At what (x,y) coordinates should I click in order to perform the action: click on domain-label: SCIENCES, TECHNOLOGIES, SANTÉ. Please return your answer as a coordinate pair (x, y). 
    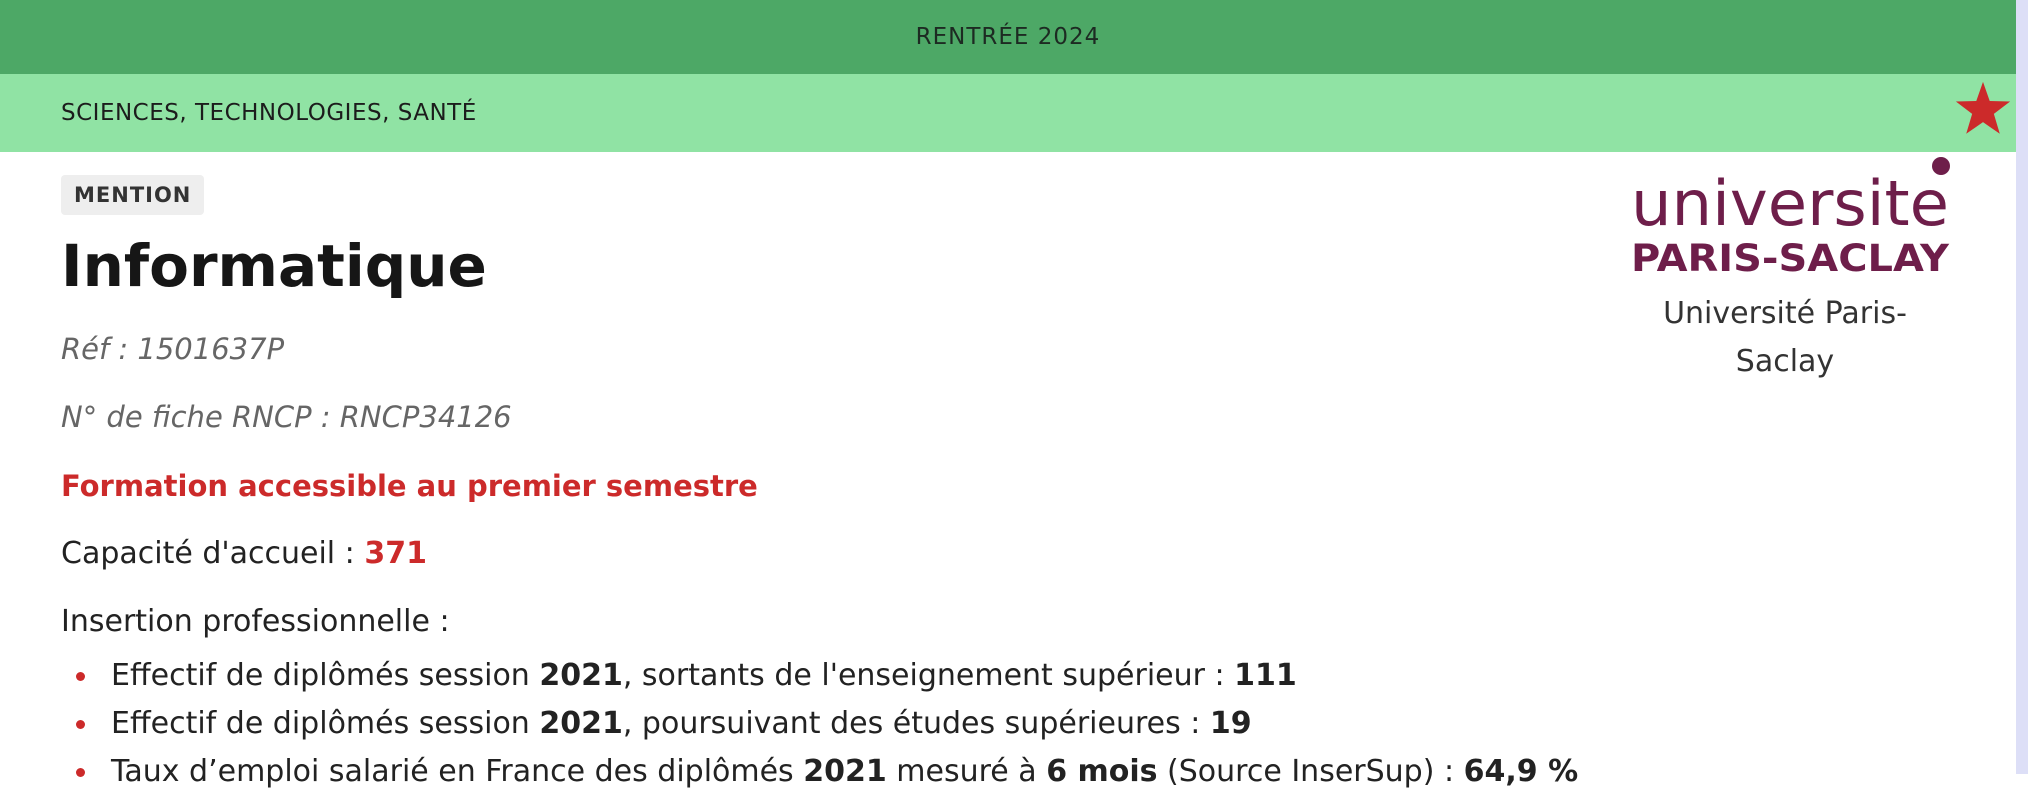
    Looking at the image, I should click on (269, 113).